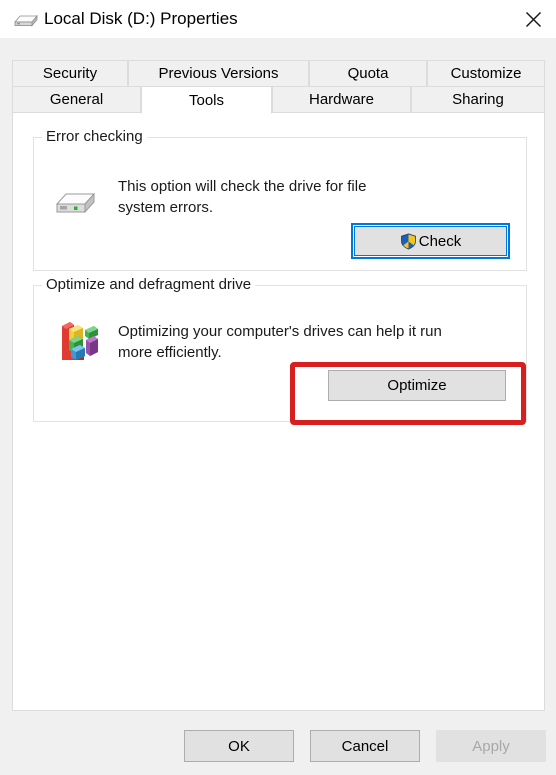  What do you see at coordinates (368, 73) in the screenshot?
I see `tab-quota: Quota` at bounding box center [368, 73].